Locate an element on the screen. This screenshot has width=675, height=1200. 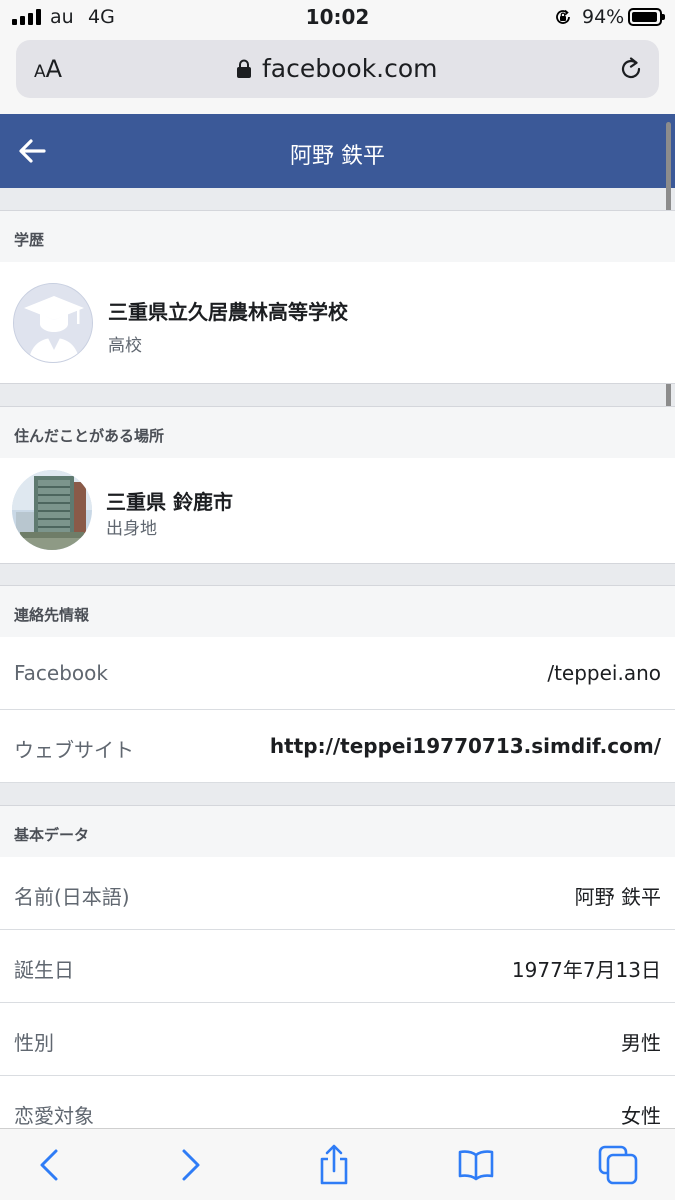
graduation-cap-icon is located at coordinates (53, 323).